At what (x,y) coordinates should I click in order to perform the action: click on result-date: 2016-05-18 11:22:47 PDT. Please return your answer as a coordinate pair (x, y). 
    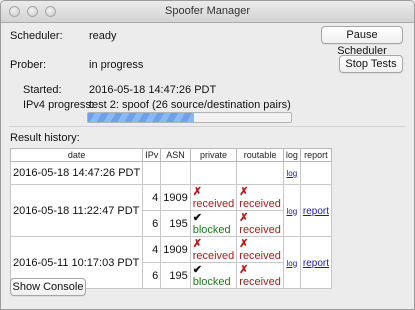
    Looking at the image, I should click on (76, 210).